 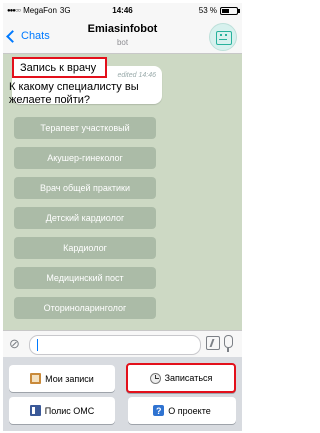 I want to click on battery-percent: 53 %, so click(x=207, y=10).